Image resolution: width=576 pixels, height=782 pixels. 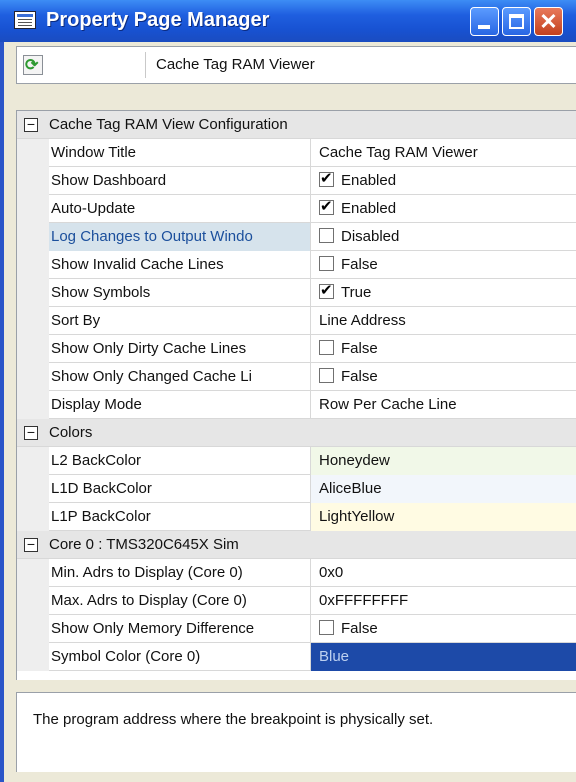 I want to click on property-name: L2 BackColor, so click(x=180, y=461).